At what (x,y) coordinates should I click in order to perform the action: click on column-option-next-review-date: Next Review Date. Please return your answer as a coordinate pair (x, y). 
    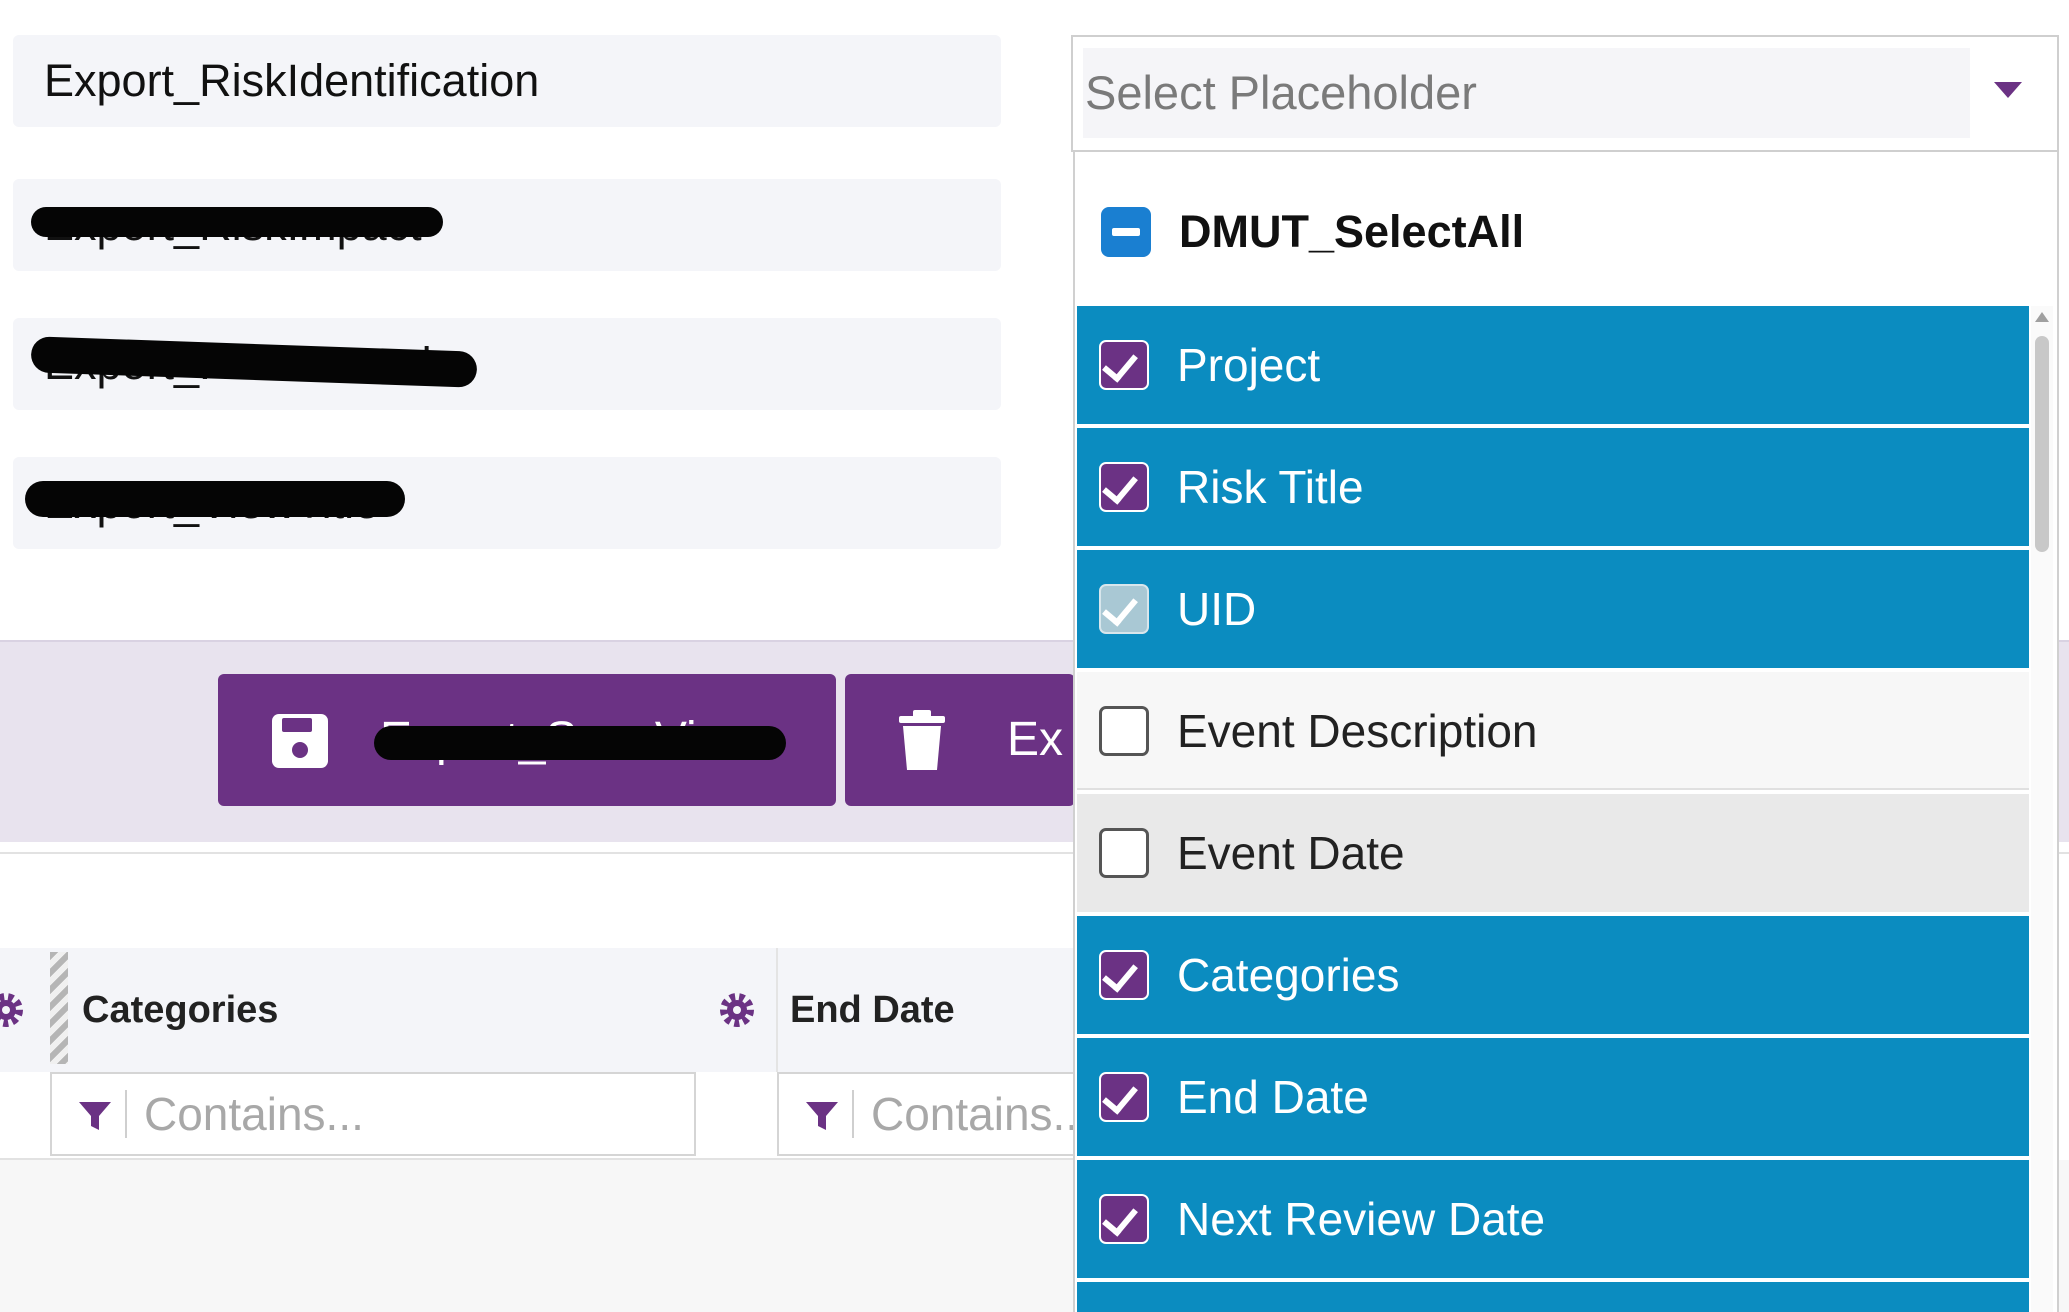
    Looking at the image, I should click on (1553, 1219).